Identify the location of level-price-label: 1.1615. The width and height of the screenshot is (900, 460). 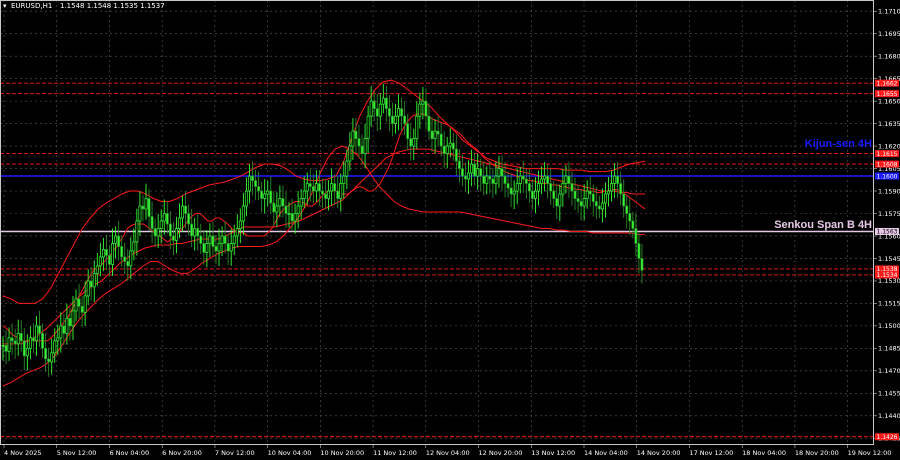
(887, 154).